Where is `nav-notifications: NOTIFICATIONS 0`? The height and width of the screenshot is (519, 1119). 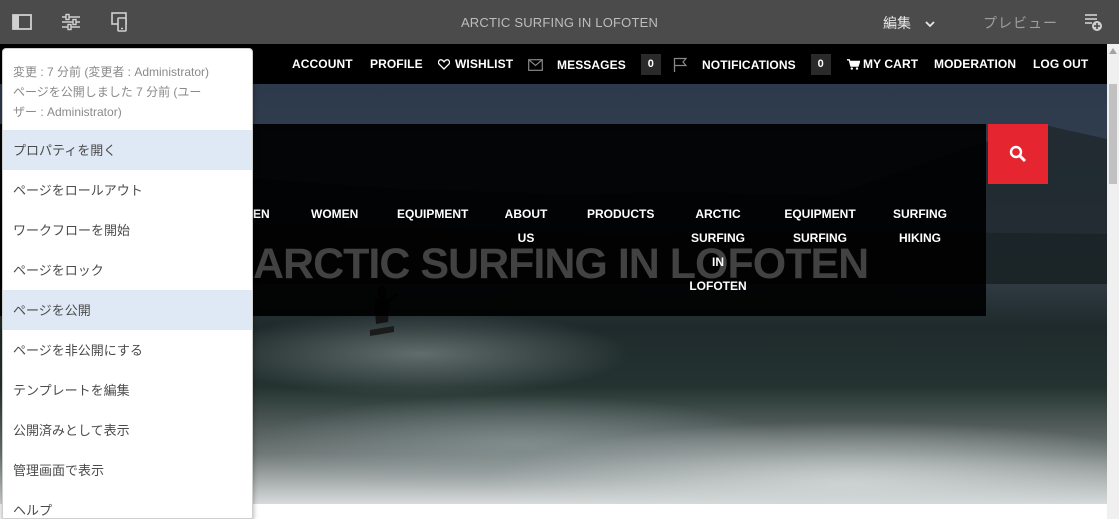
nav-notifications: NOTIFICATIONS 0 is located at coordinates (752, 64).